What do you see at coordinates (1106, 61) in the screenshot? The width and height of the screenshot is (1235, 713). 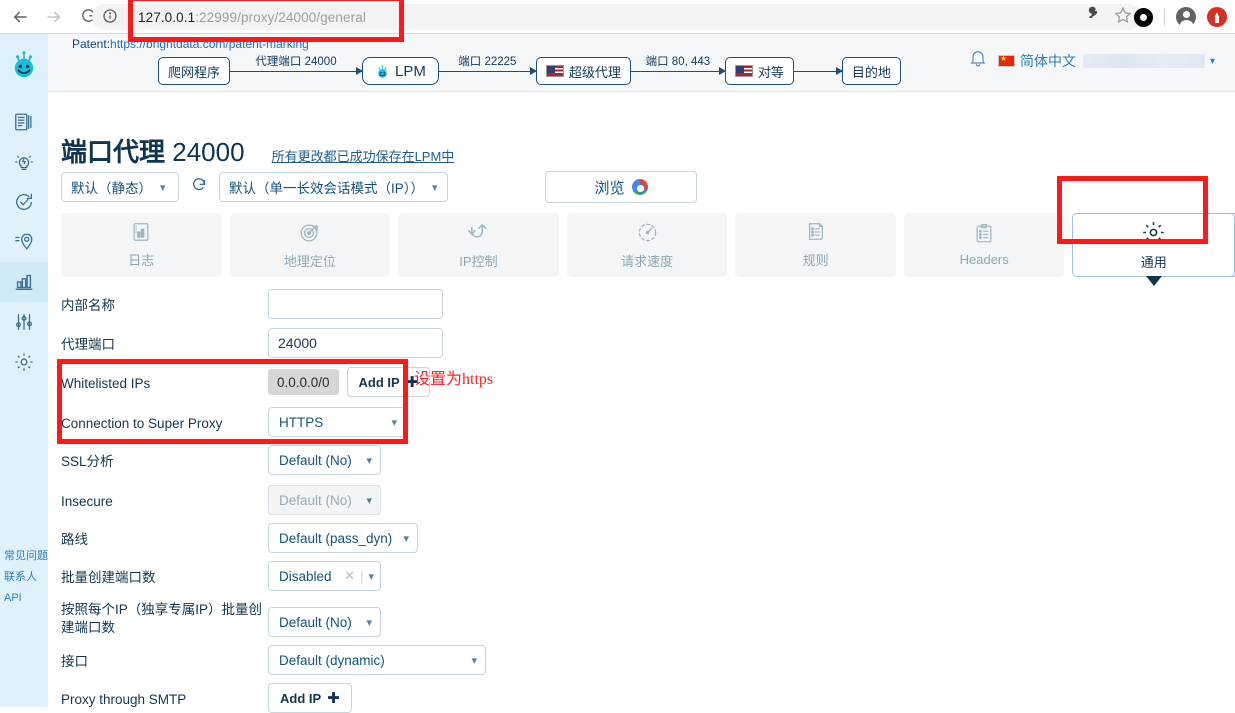 I see `language-selector: 简体中文 ▾` at bounding box center [1106, 61].